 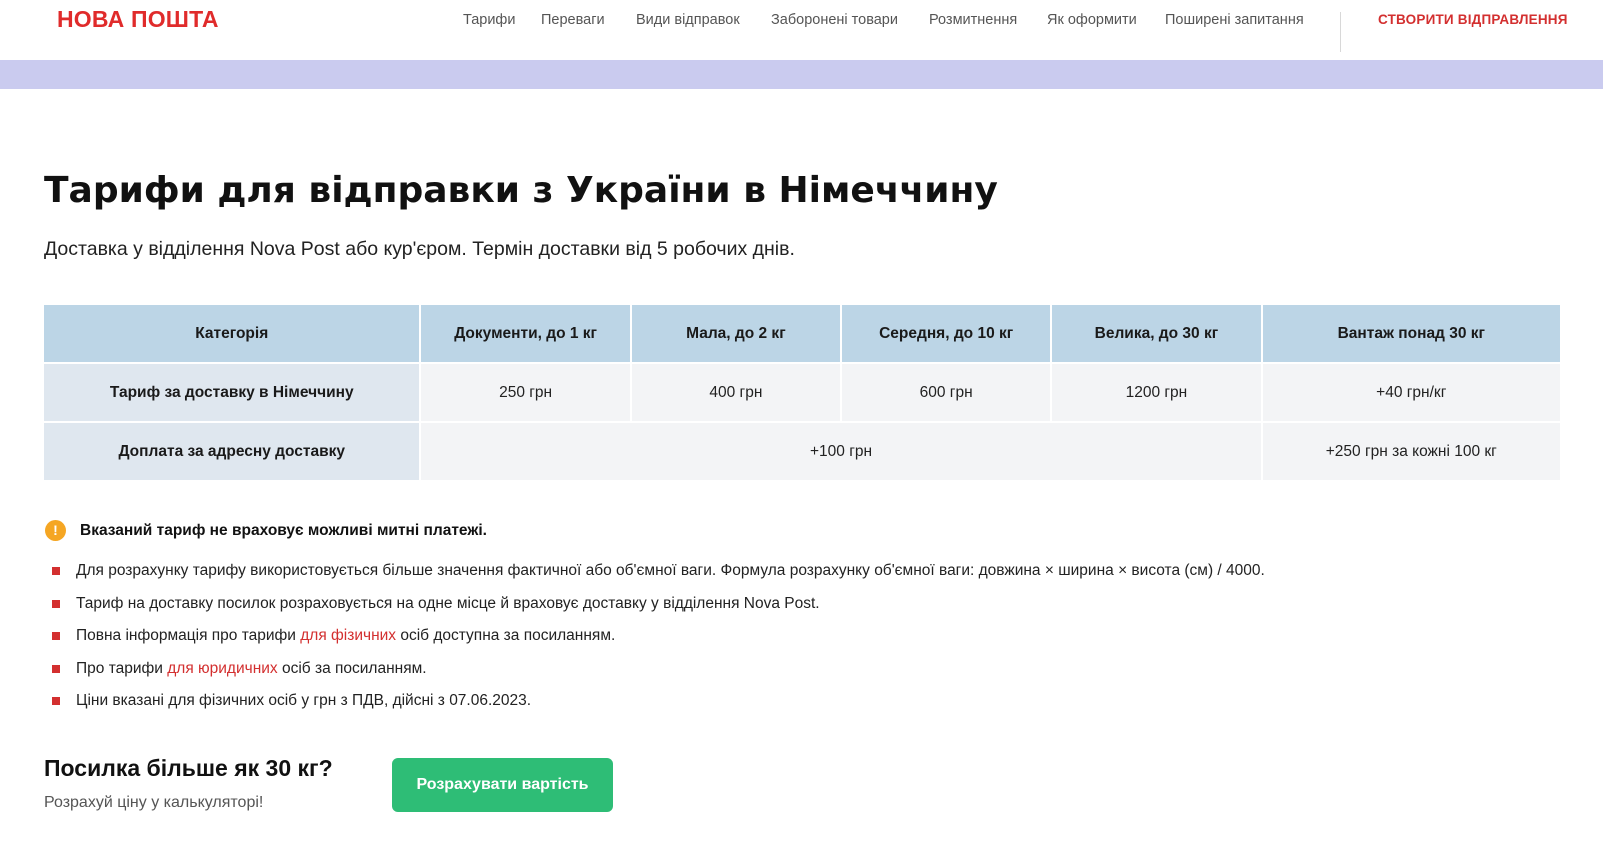 I want to click on note-text: Про тарифи, so click(x=122, y=668).